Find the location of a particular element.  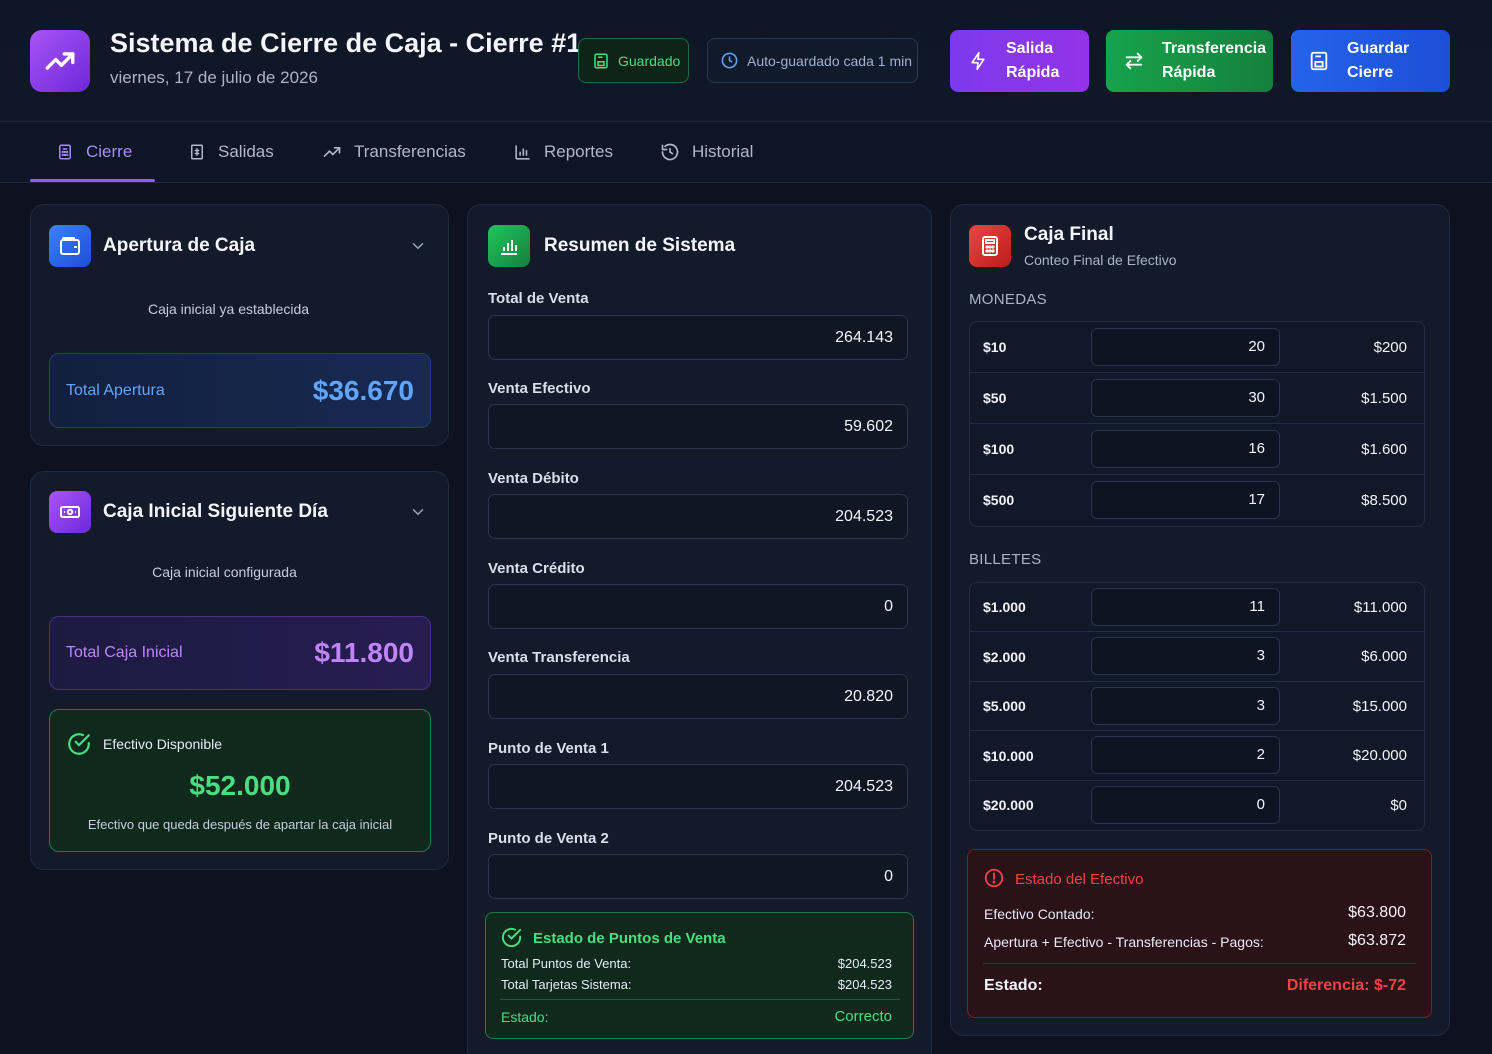

row-total: $11.000 is located at coordinates (1380, 607).